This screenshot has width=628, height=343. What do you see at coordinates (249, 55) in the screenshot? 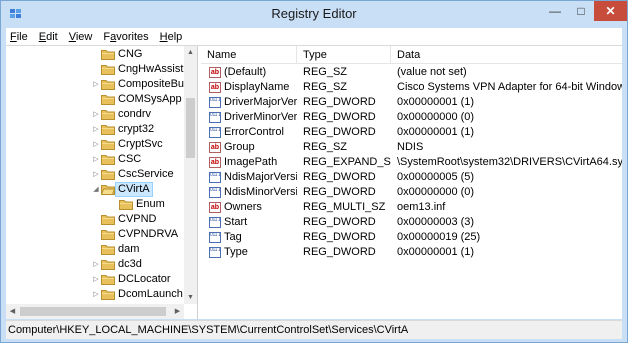
I see `column-header-name: Name` at bounding box center [249, 55].